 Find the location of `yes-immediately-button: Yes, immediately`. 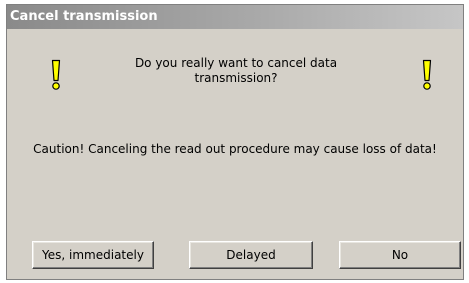

yes-immediately-button: Yes, immediately is located at coordinates (93, 255).